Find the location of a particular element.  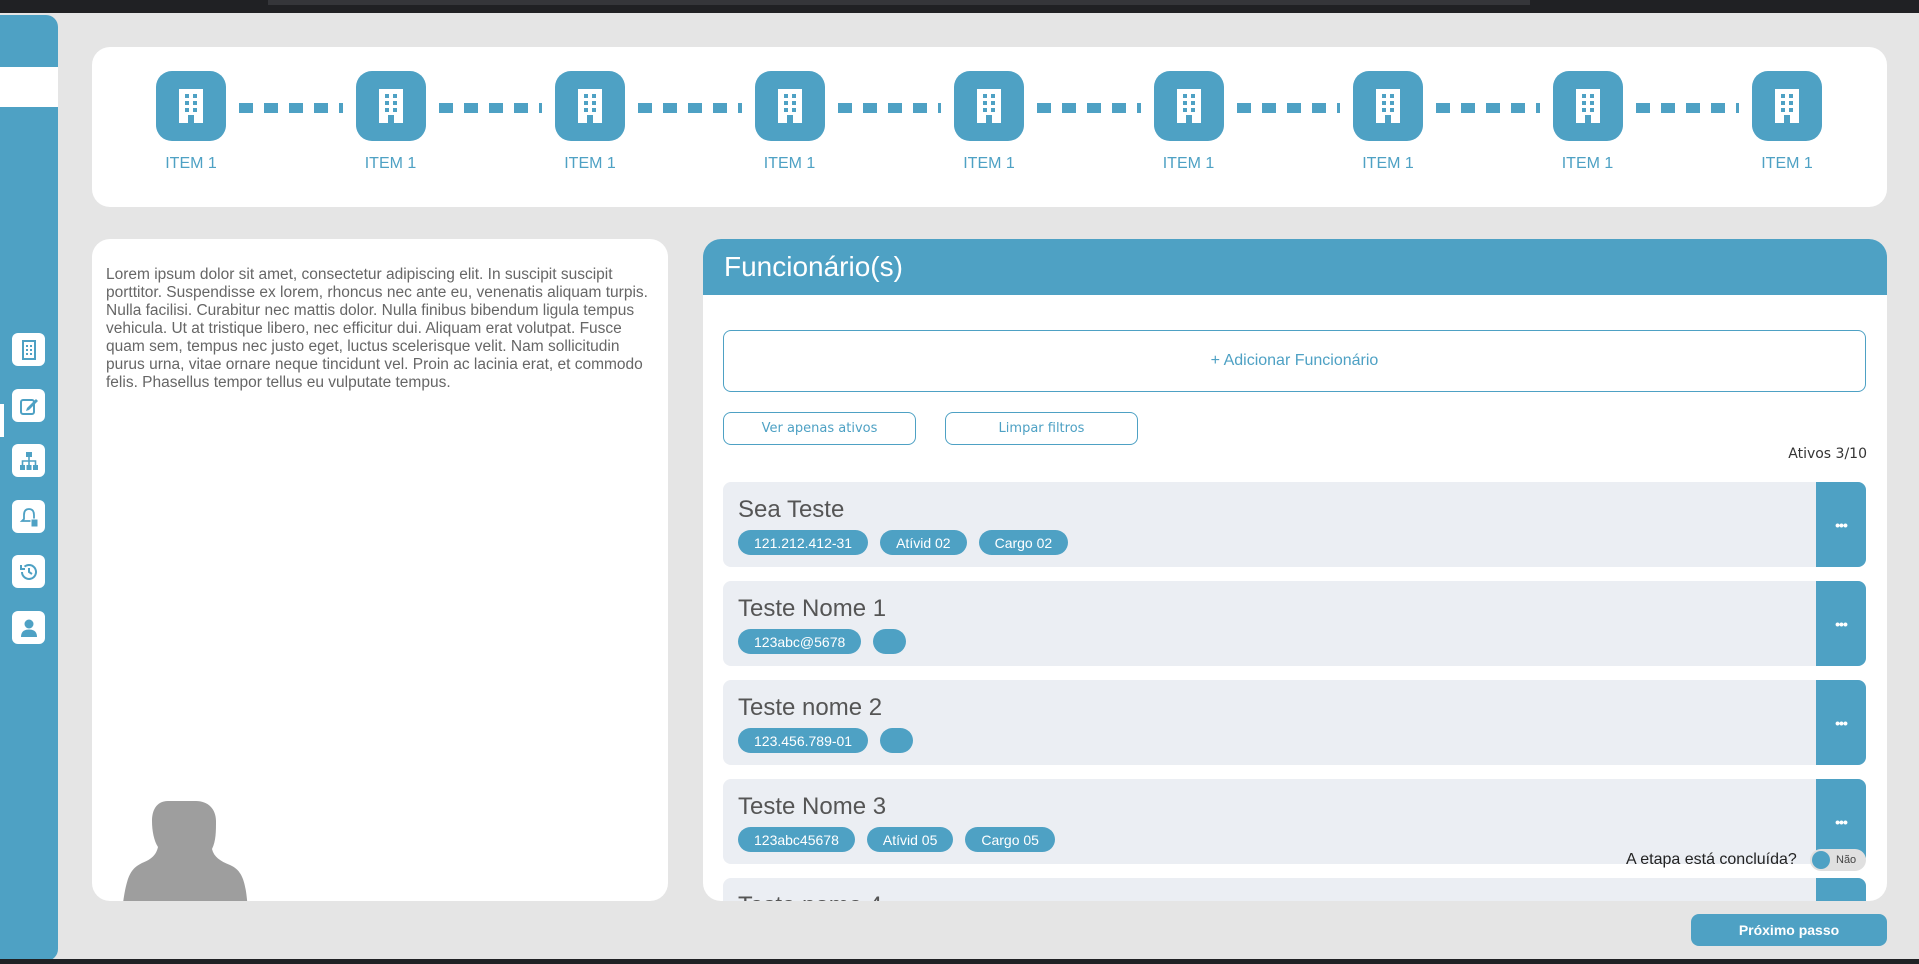

employee-row: Teste nome 2 123.456.789-01 ••• is located at coordinates (1294, 722).